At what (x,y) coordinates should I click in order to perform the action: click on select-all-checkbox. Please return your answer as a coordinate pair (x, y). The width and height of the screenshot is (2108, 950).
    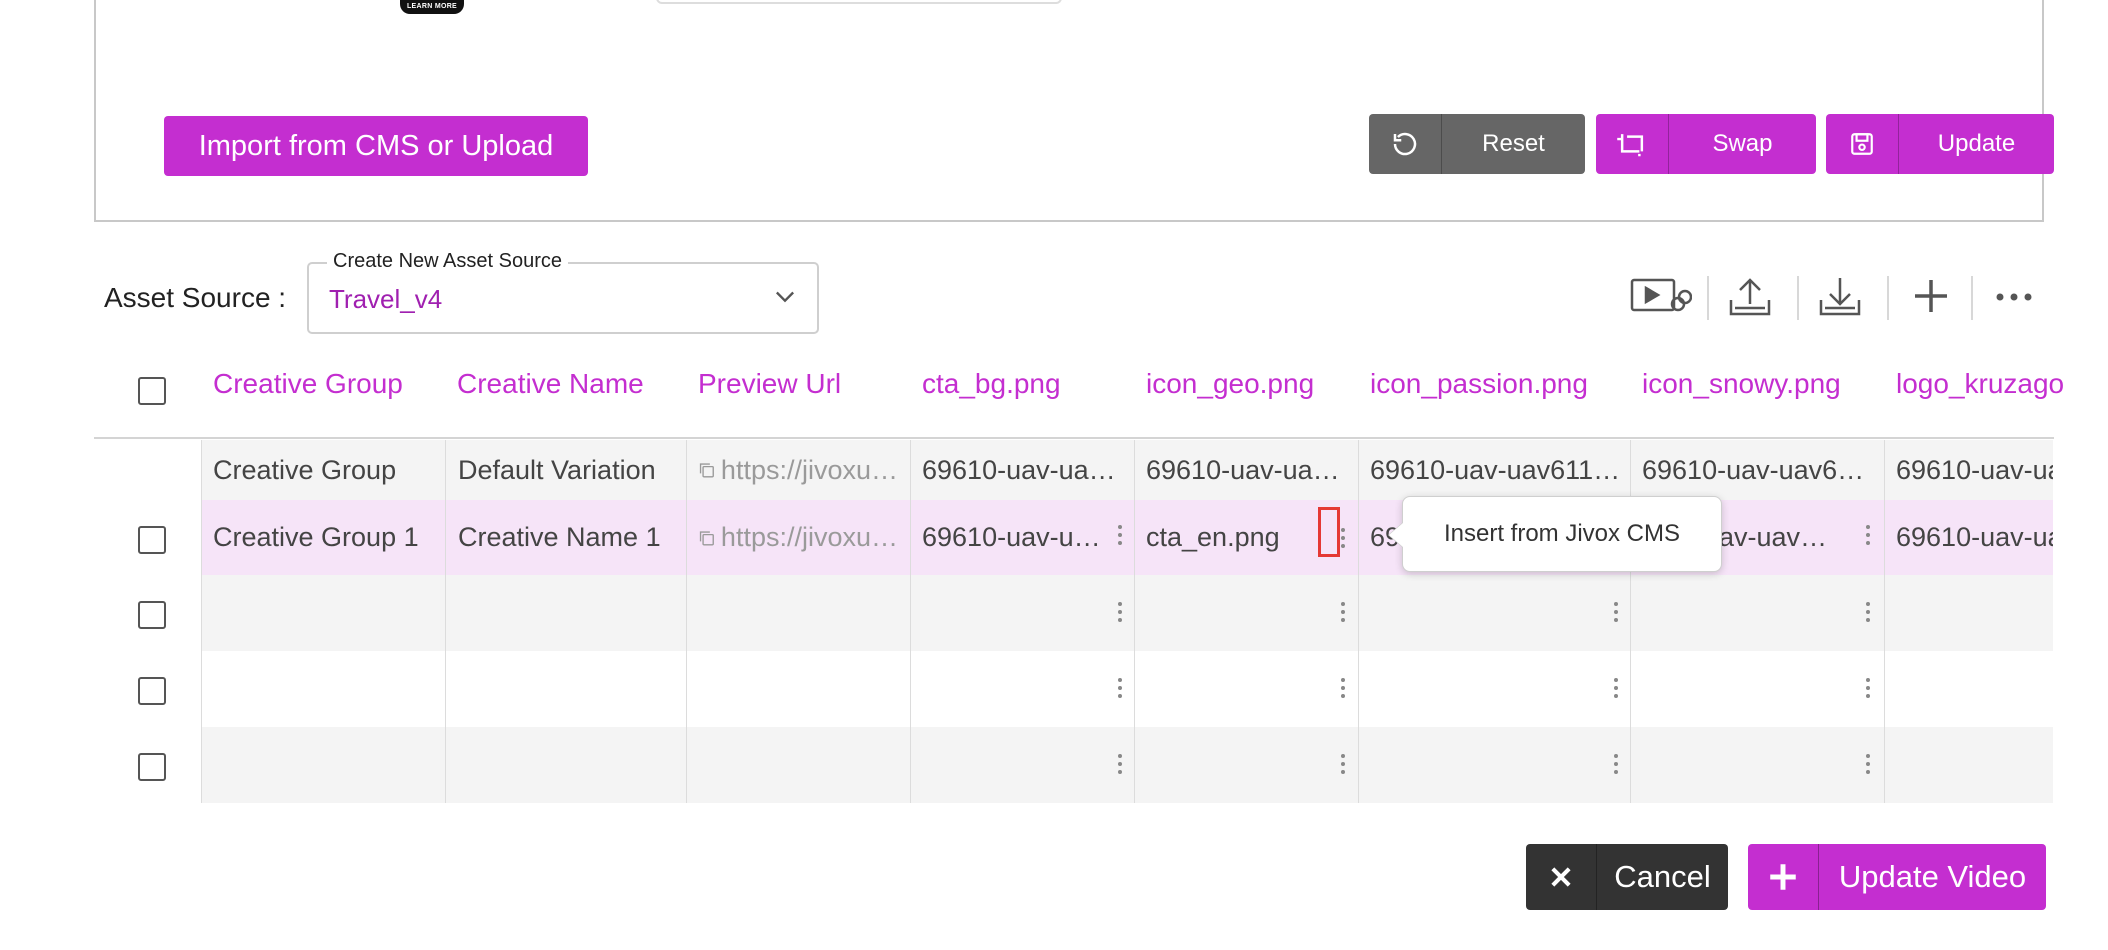
    Looking at the image, I should click on (152, 391).